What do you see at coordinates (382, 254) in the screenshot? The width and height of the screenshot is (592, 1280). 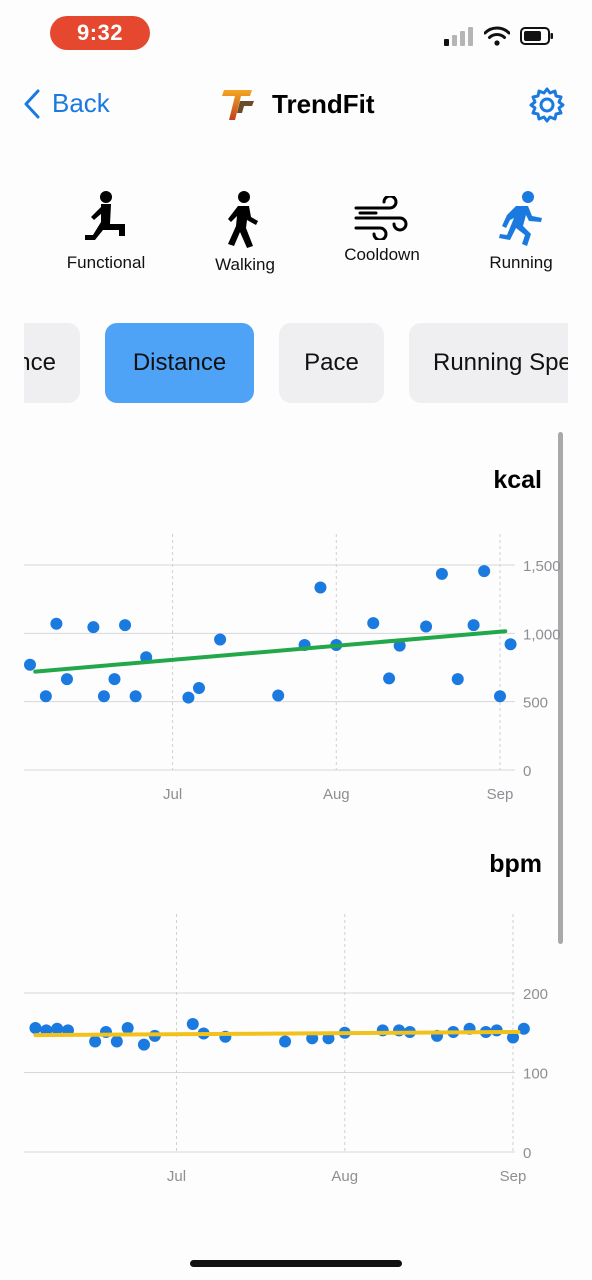 I see `activity-label: Cooldown` at bounding box center [382, 254].